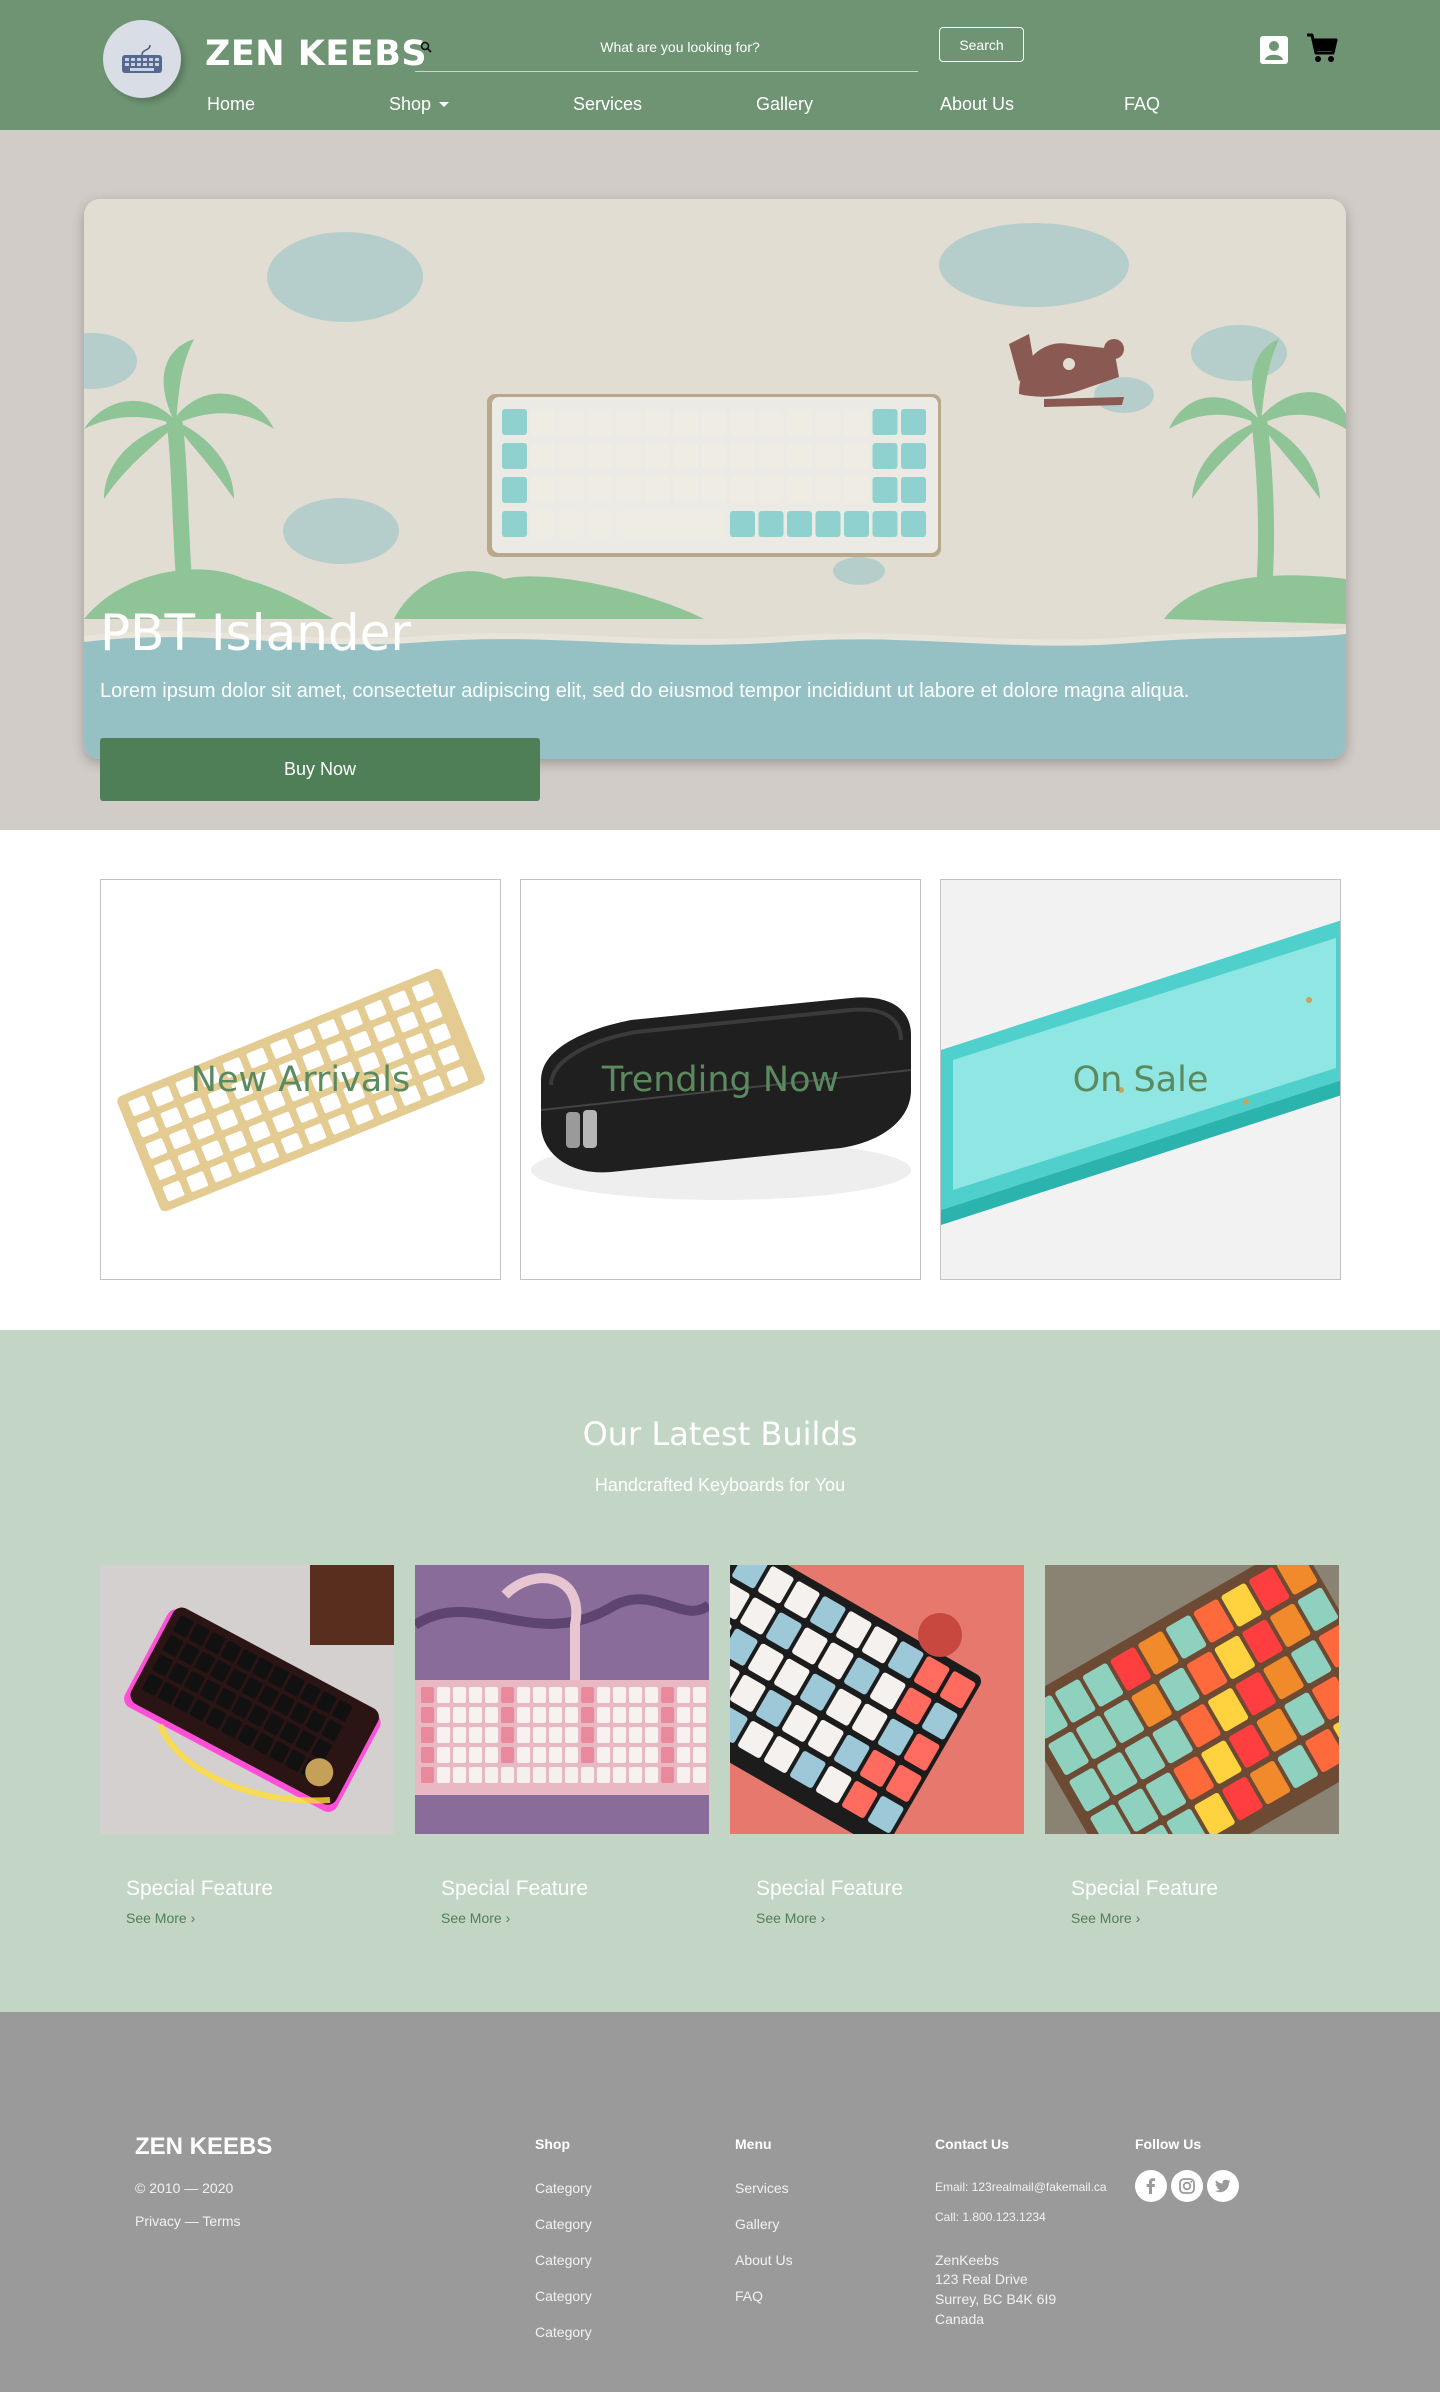 Image resolution: width=1440 pixels, height=2392 pixels. I want to click on logo, so click(142, 59).